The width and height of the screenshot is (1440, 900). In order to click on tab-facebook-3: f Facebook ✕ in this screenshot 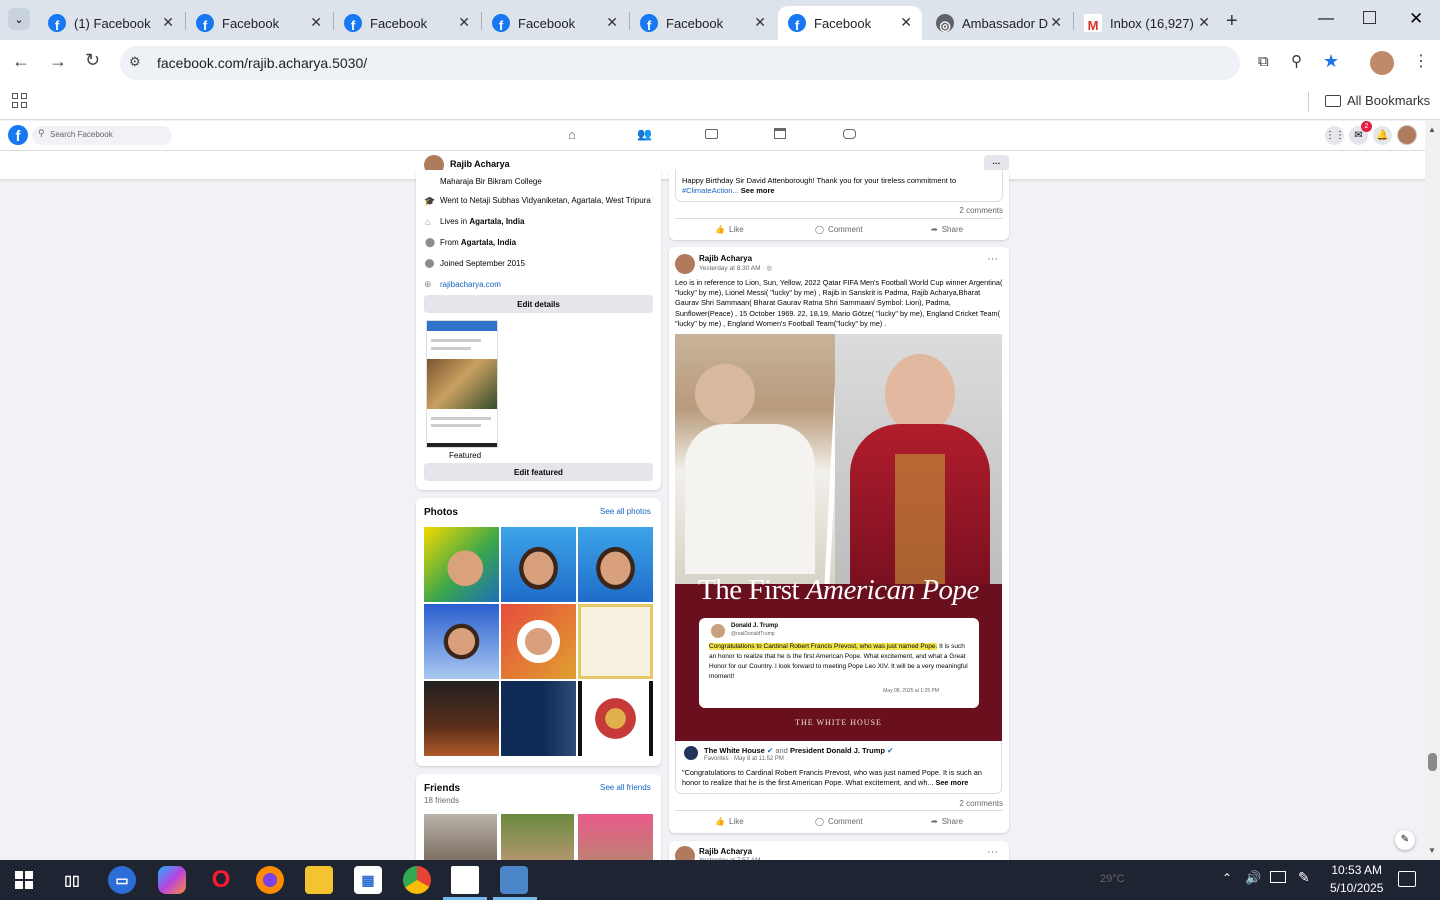, I will do `click(407, 23)`.